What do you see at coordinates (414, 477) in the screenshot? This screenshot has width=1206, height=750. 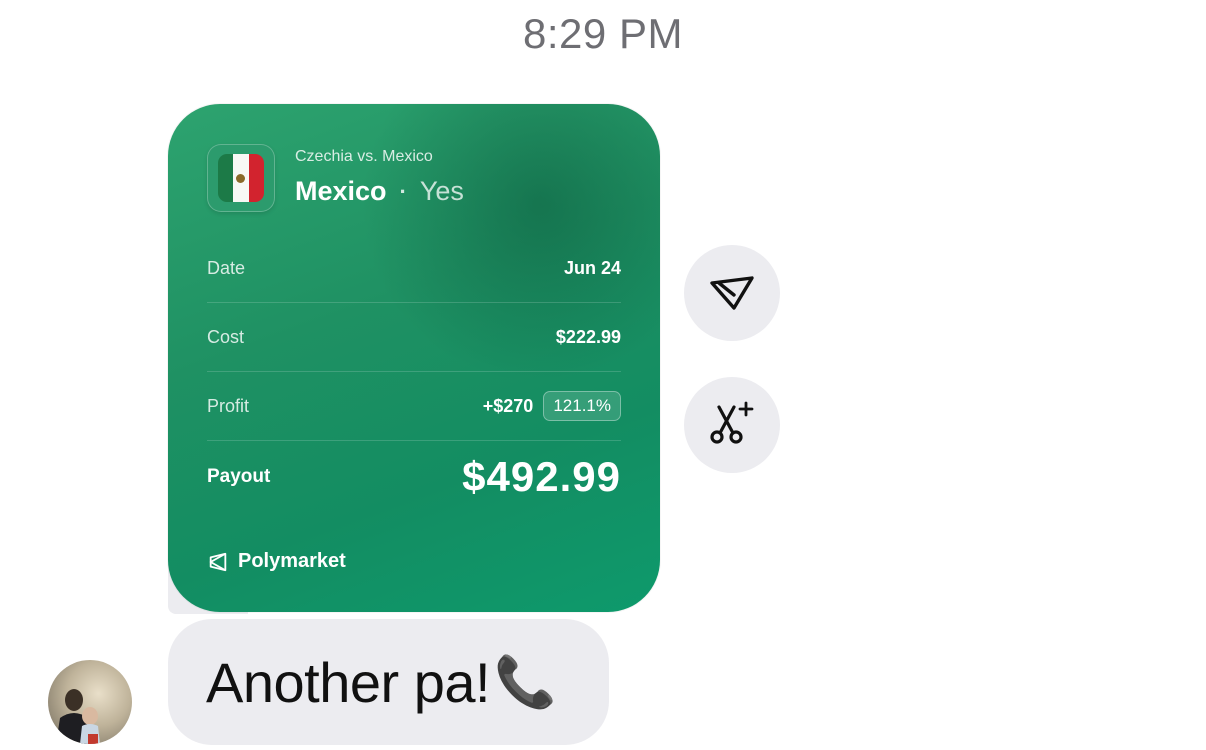 I see `payout-row: Payout $492.99` at bounding box center [414, 477].